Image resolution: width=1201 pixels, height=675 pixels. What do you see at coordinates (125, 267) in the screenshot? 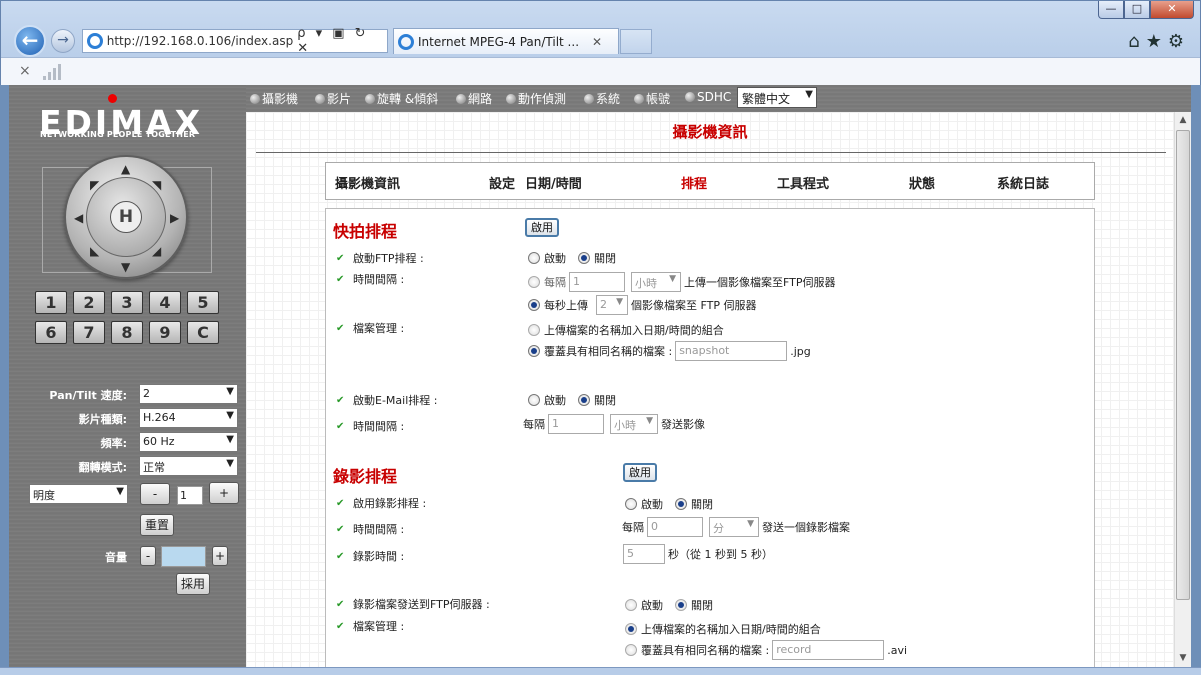
I see `arrow-down-icon: ▼` at bounding box center [125, 267].